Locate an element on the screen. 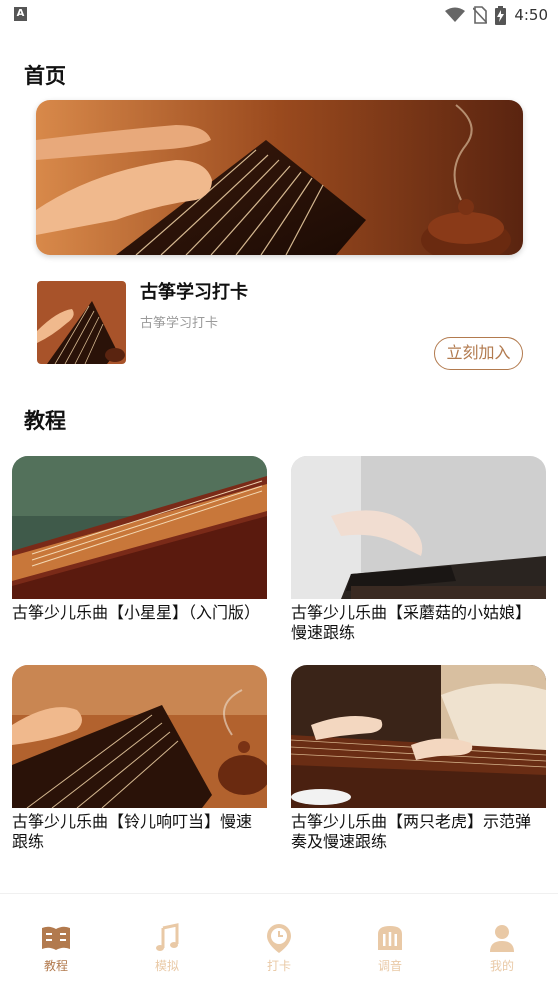 The height and width of the screenshot is (993, 558). nav-item-simulate: 模拟 is located at coordinates (167, 948).